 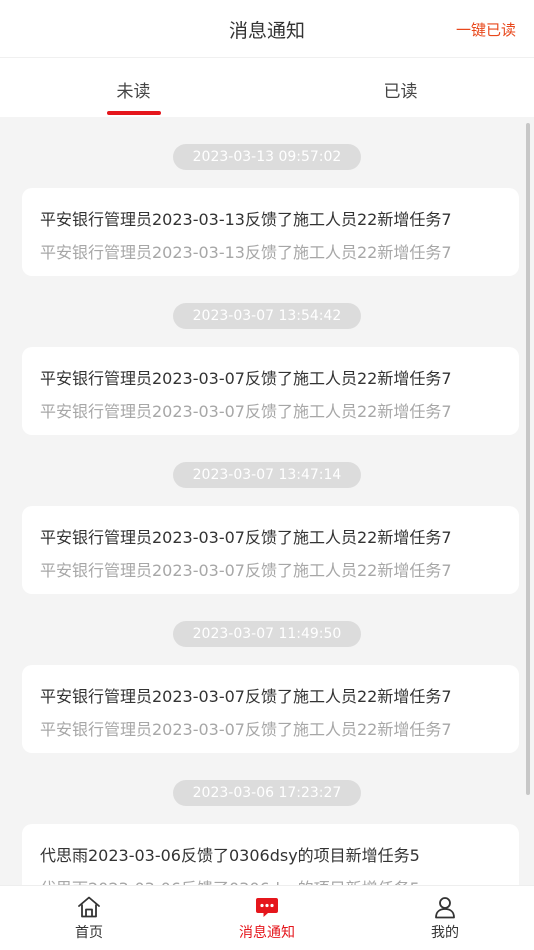 What do you see at coordinates (267, 907) in the screenshot?
I see `message-icon` at bounding box center [267, 907].